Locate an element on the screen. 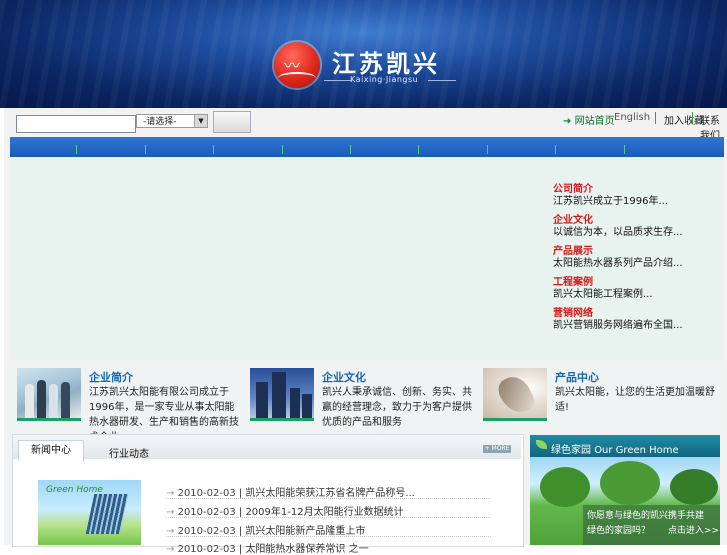 This screenshot has width=727, height=555. feather-shape is located at coordinates (516, 395).